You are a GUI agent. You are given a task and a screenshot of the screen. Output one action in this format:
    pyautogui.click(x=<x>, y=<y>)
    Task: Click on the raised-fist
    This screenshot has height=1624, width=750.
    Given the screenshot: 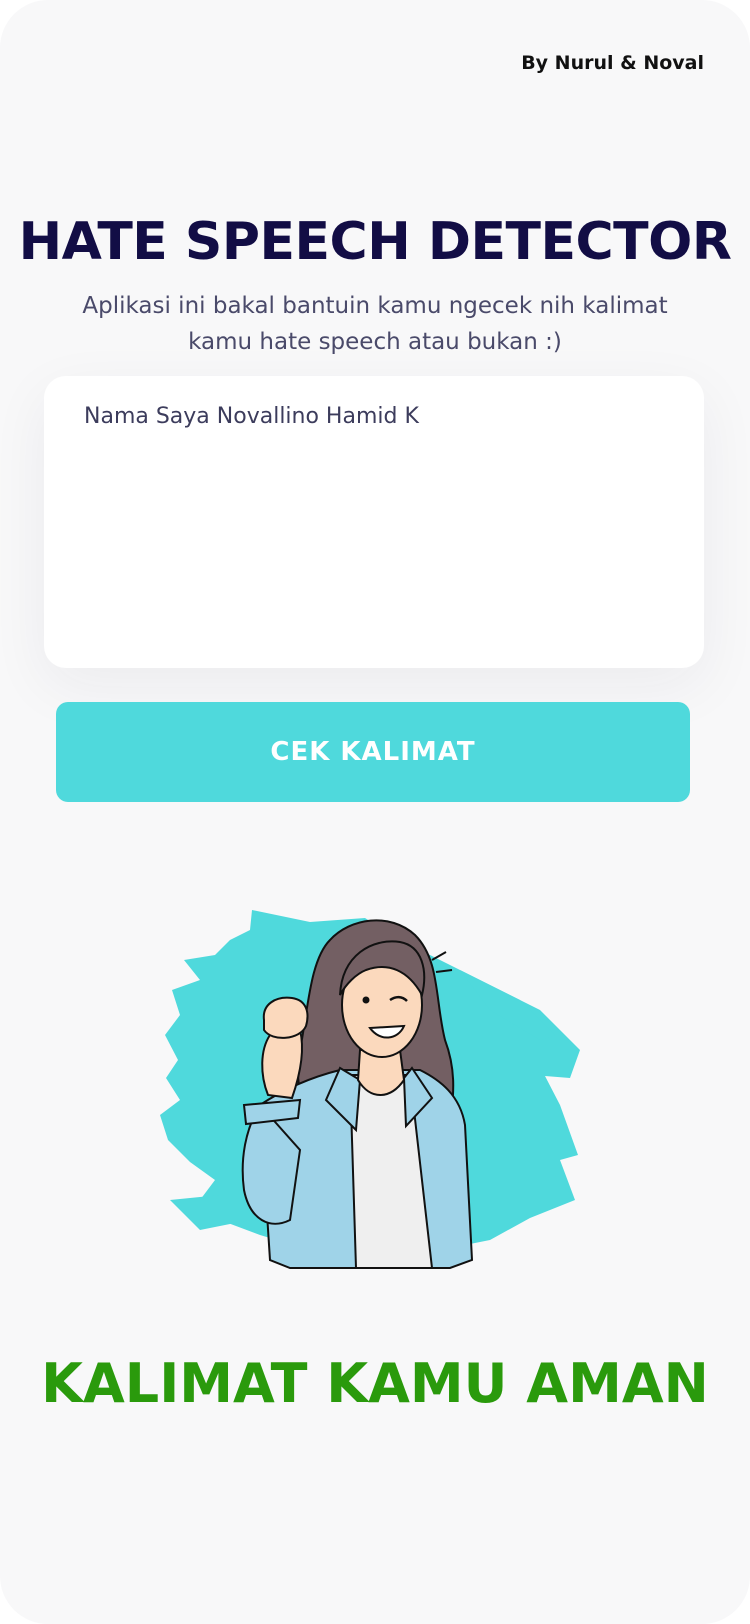 What is the action you would take?
    pyautogui.click(x=285, y=1017)
    